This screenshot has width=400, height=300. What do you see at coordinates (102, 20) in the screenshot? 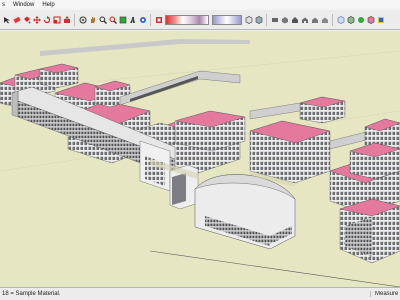
I see `zoom-icon` at bounding box center [102, 20].